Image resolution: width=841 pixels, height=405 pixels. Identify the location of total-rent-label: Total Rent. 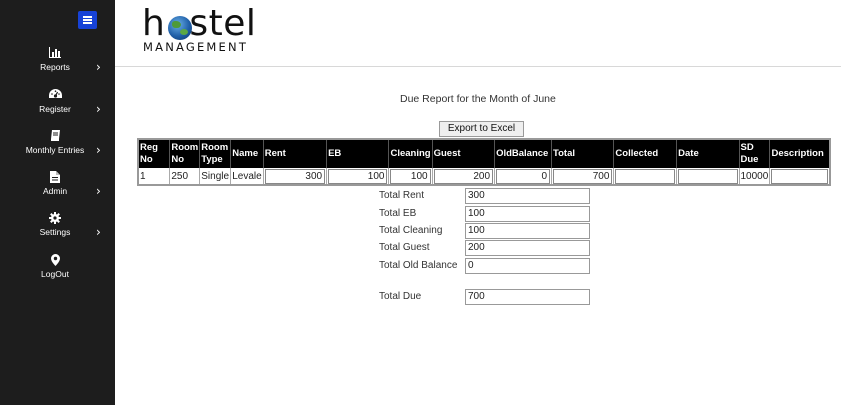
(402, 195).